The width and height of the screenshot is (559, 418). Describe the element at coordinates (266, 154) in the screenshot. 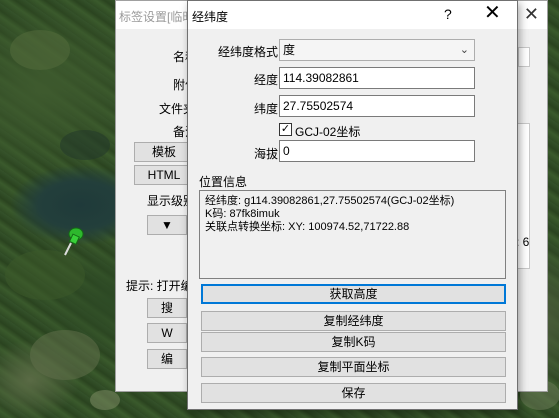

I see `altitude-label: 海拔` at that location.